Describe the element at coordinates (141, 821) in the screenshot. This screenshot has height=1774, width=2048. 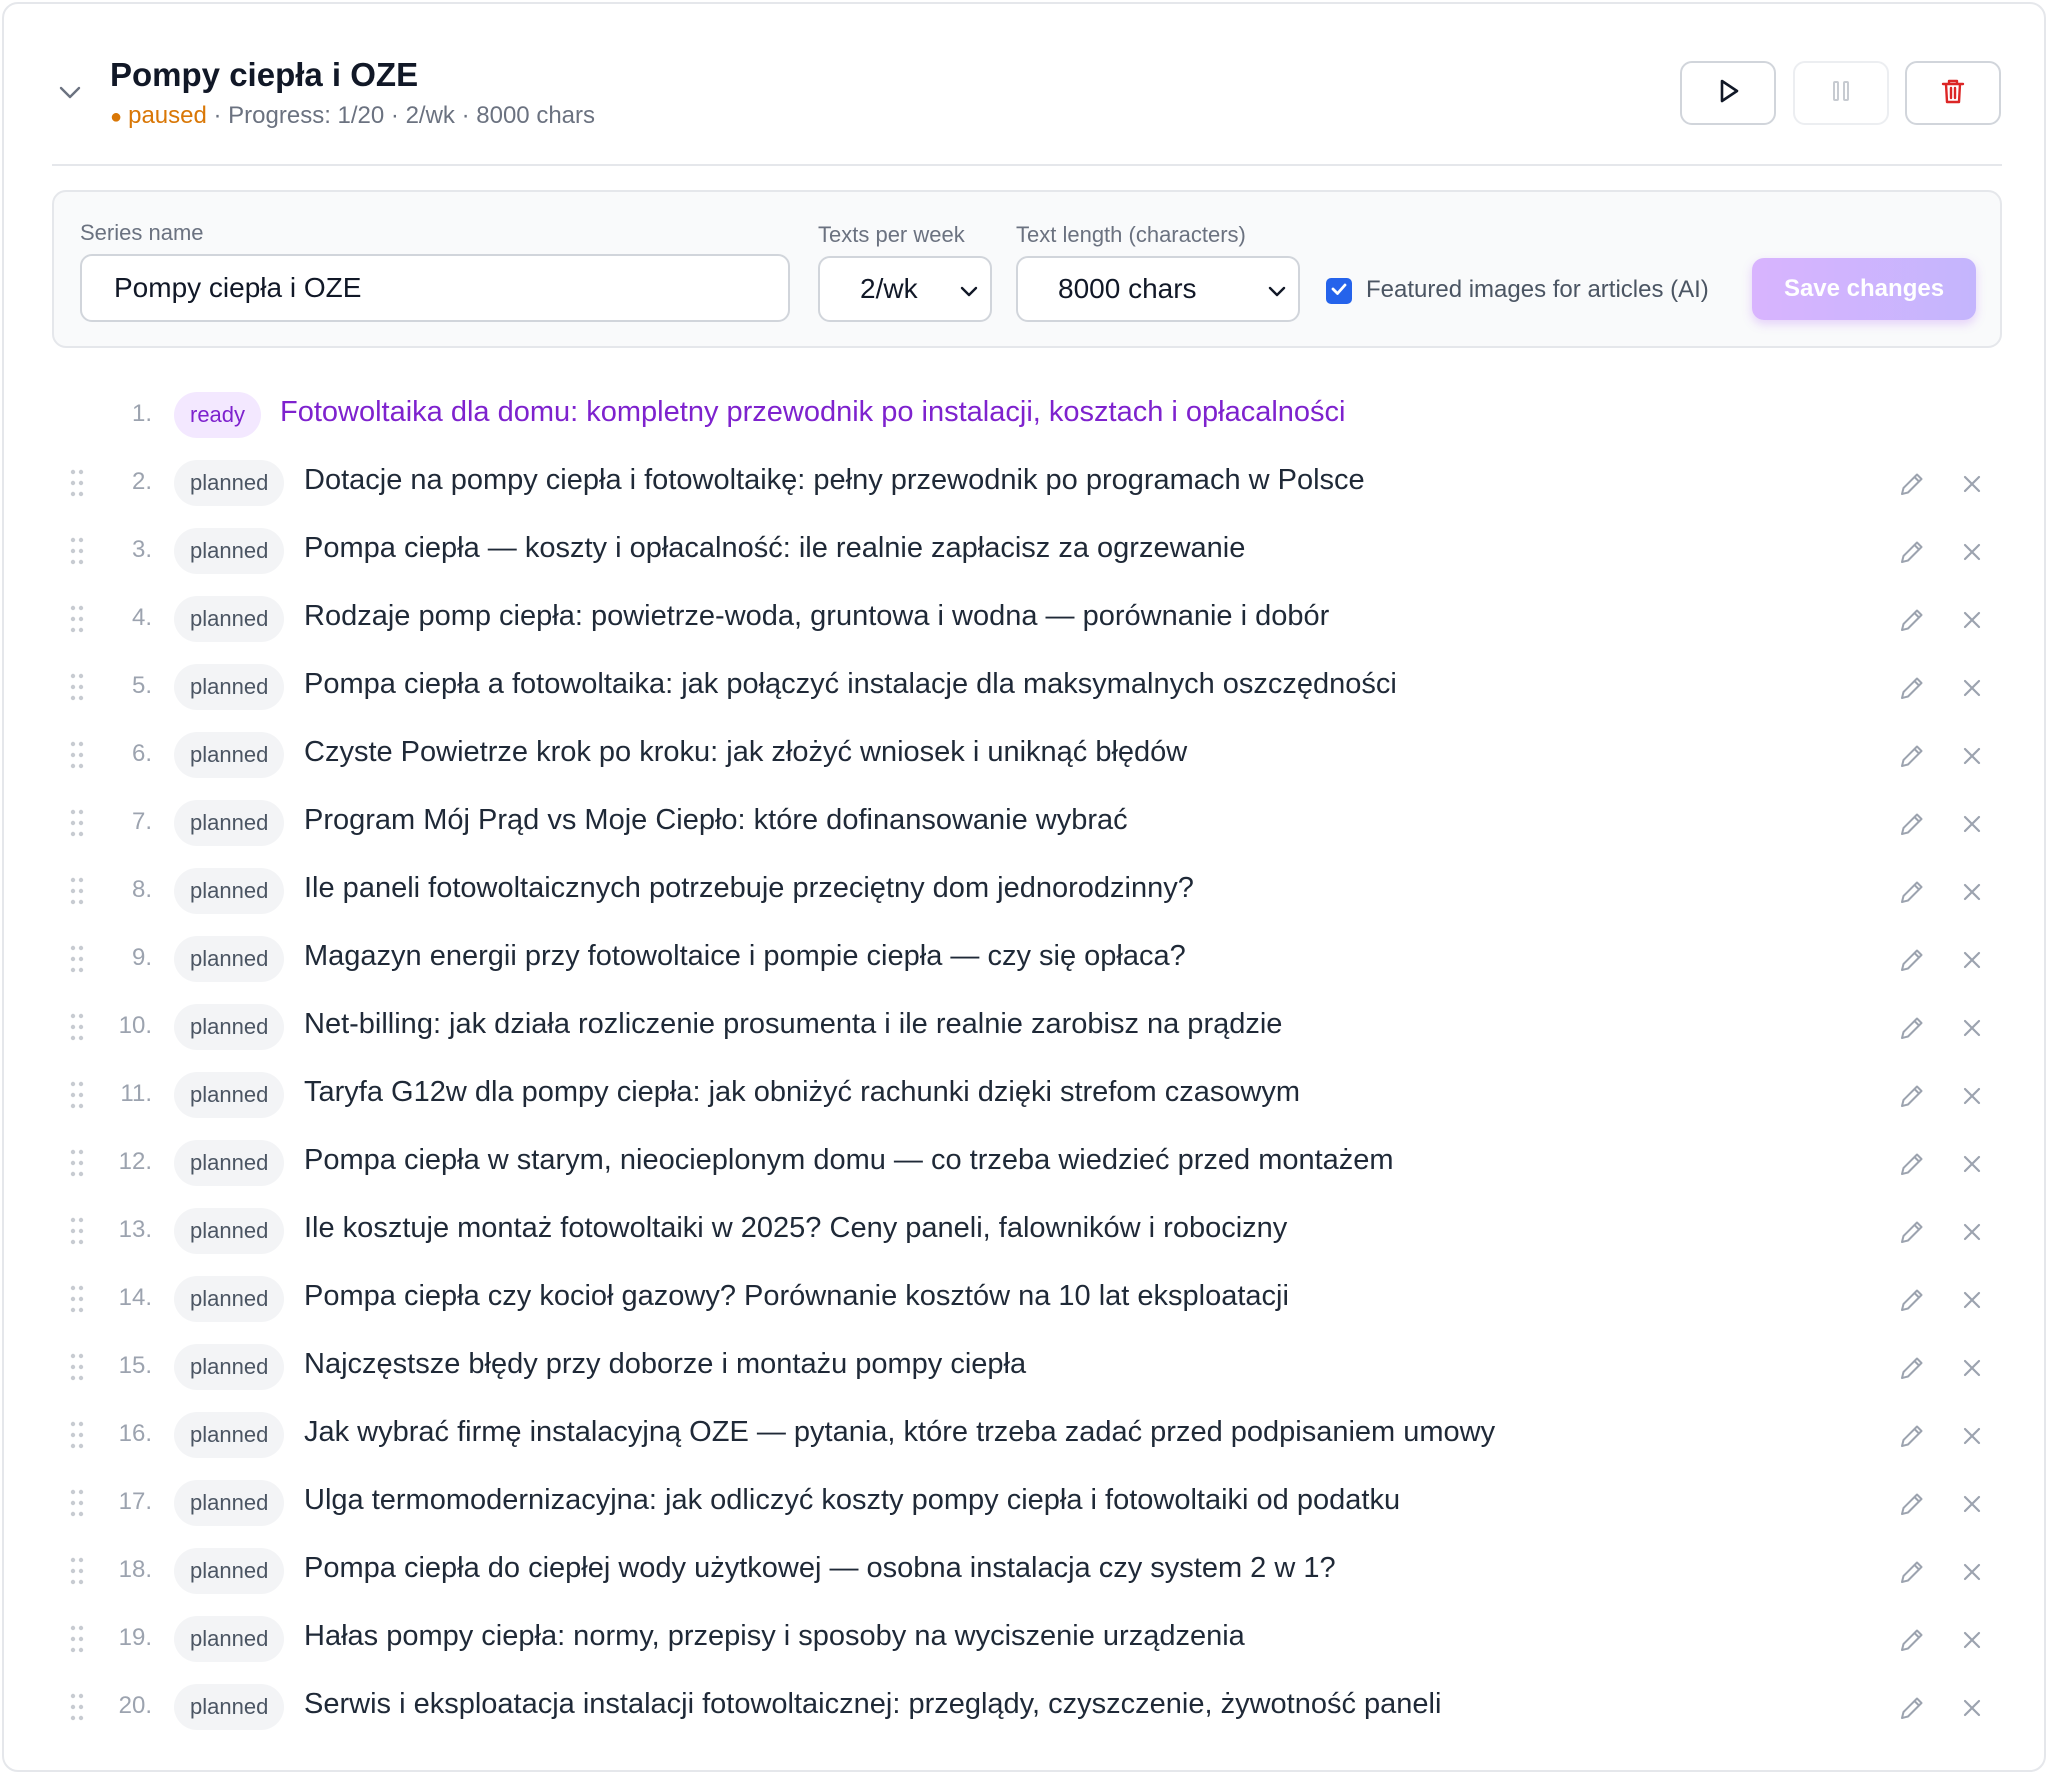
I see `item-number: 7.` at that location.